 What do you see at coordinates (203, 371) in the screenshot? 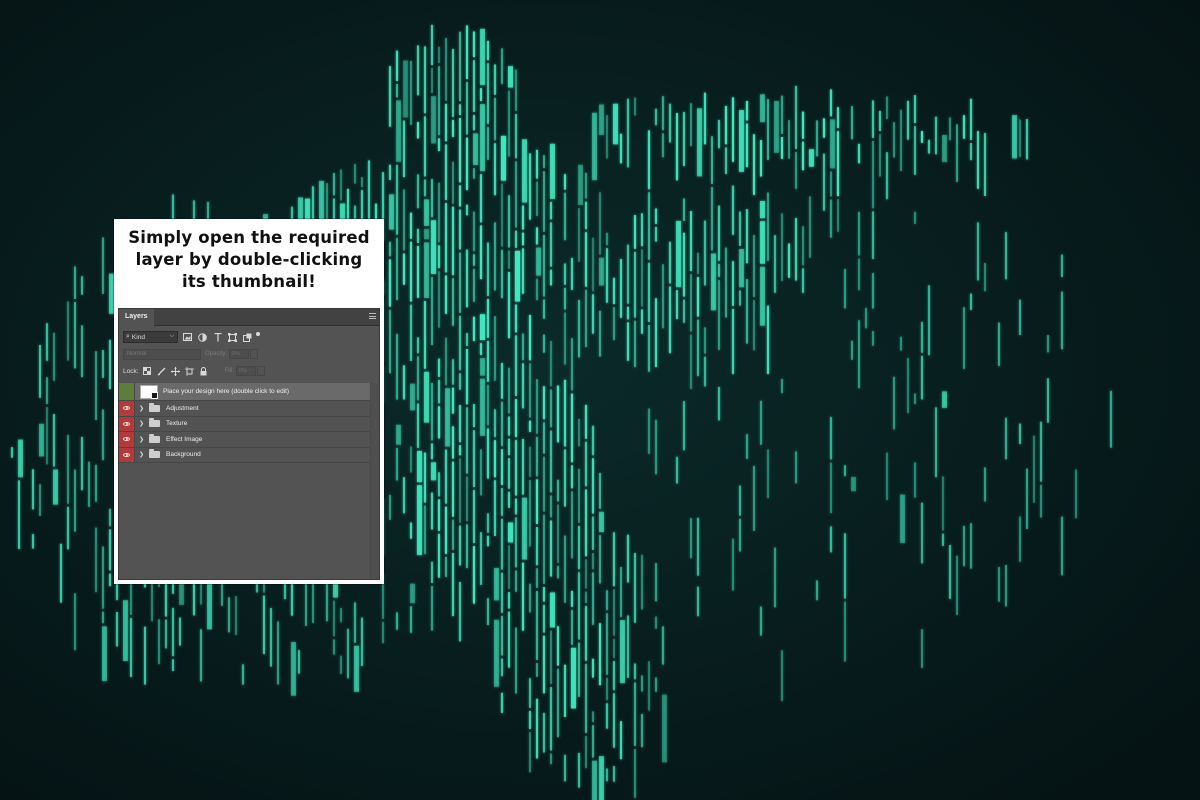
I see `lock-all-icon` at bounding box center [203, 371].